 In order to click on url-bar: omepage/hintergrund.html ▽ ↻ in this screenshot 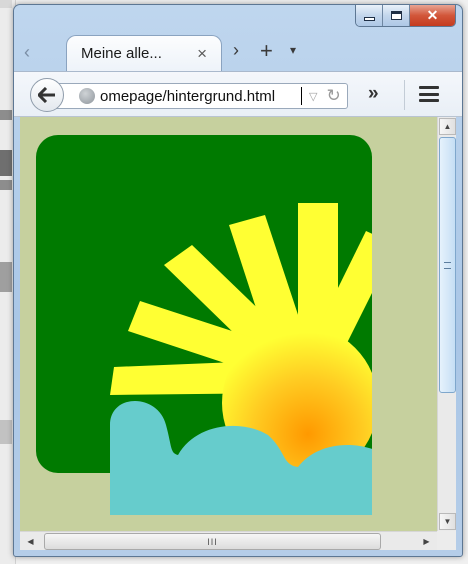, I will do `click(202, 96)`.